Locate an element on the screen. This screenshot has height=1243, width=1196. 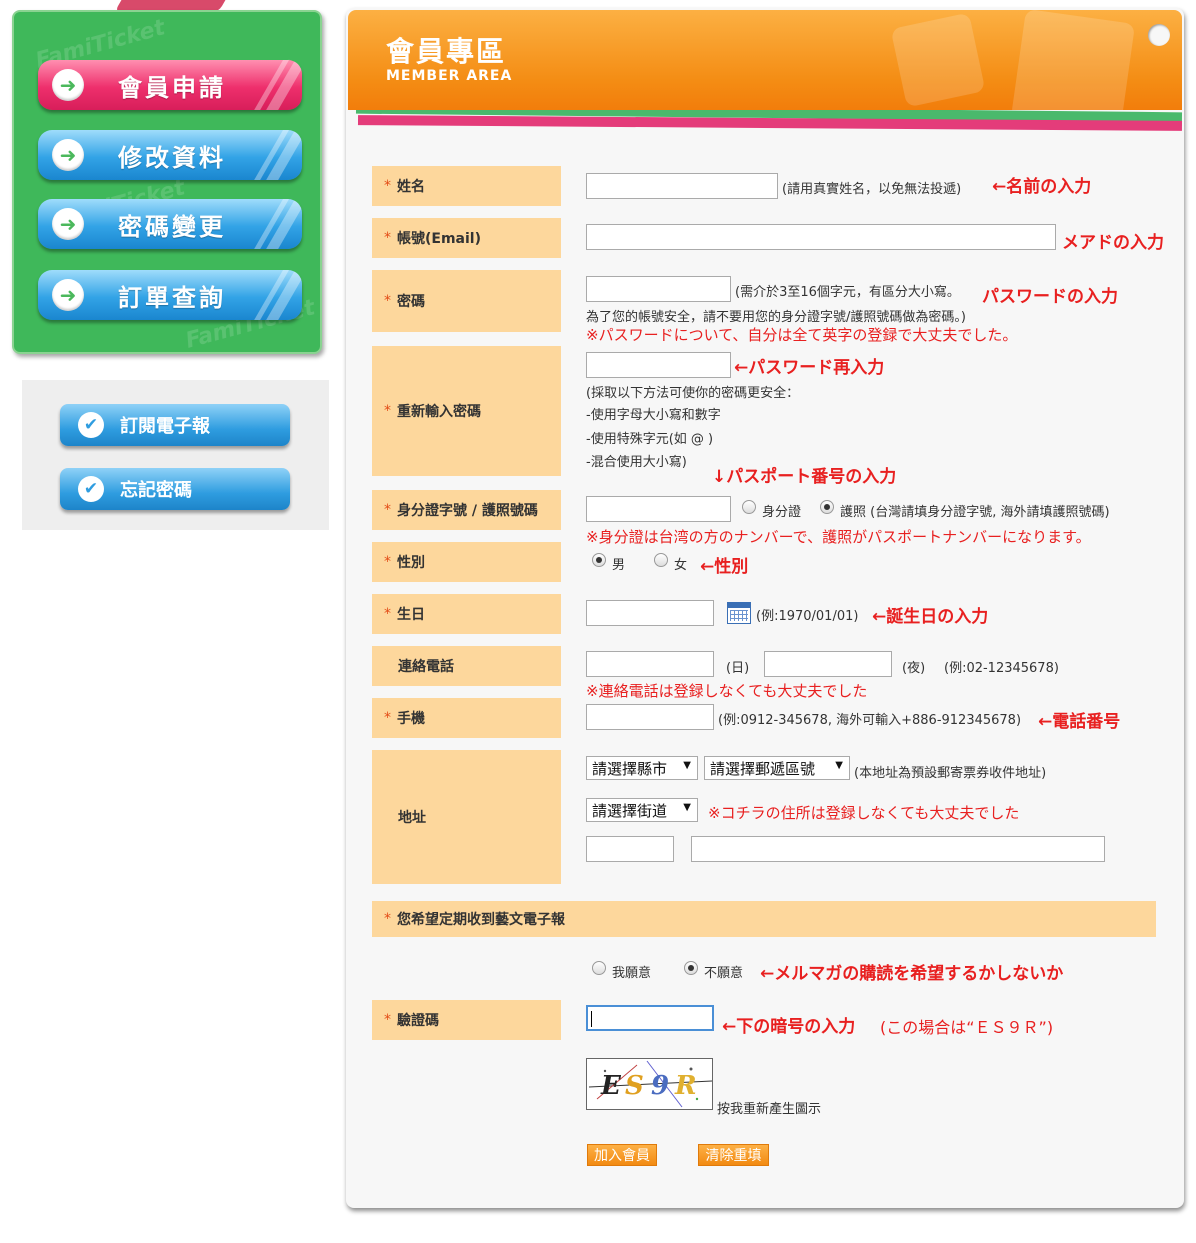
label-password: * 密碼 is located at coordinates (466, 301).